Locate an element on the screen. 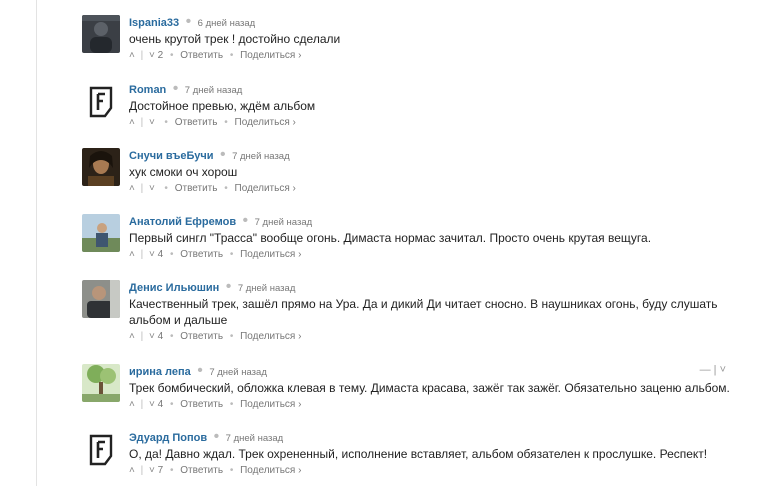 The height and width of the screenshot is (486, 769). author-name: Roman is located at coordinates (147, 90).